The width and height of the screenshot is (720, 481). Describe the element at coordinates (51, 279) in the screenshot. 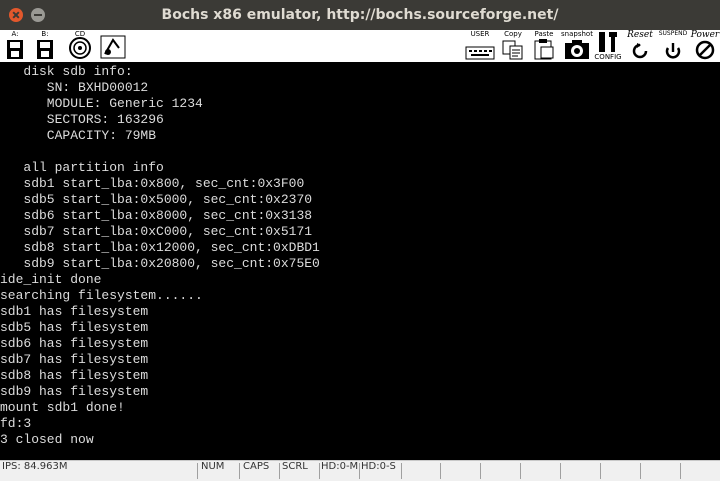

I see `console-line: ide_init done` at that location.